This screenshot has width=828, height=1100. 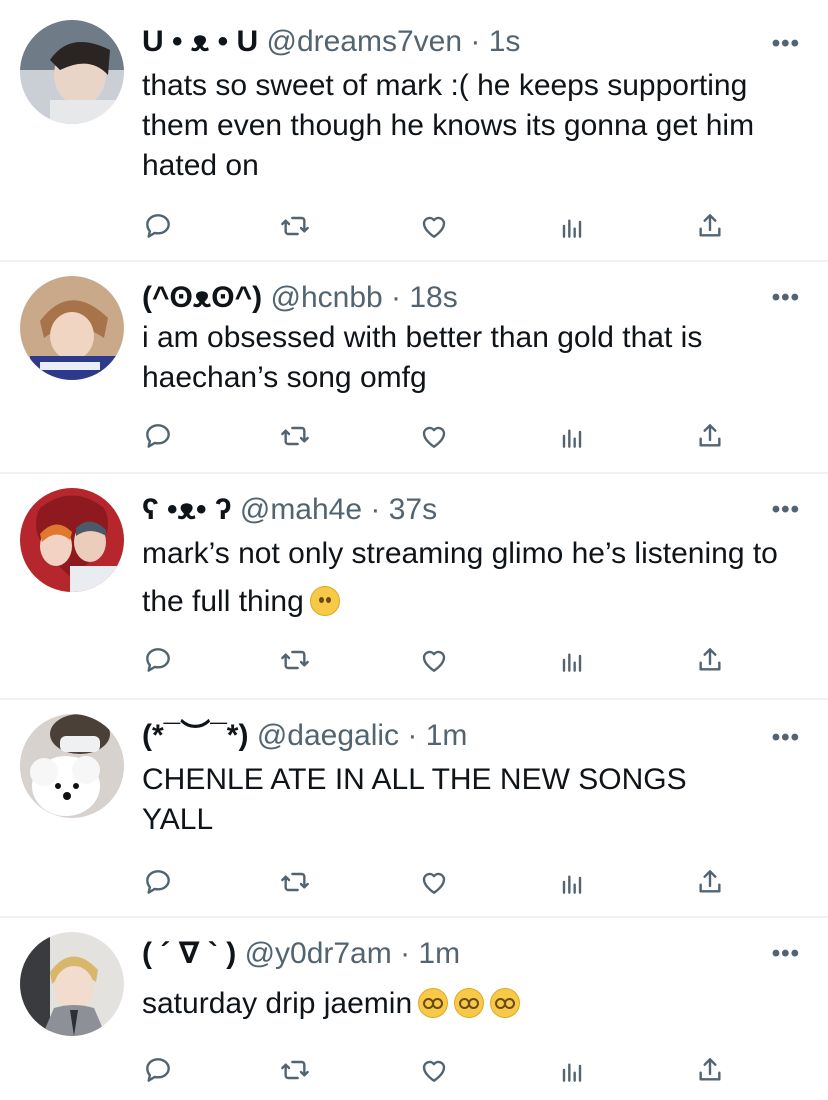 I want to click on tweet-text: saturday drip jaemin, so click(x=473, y=1004).